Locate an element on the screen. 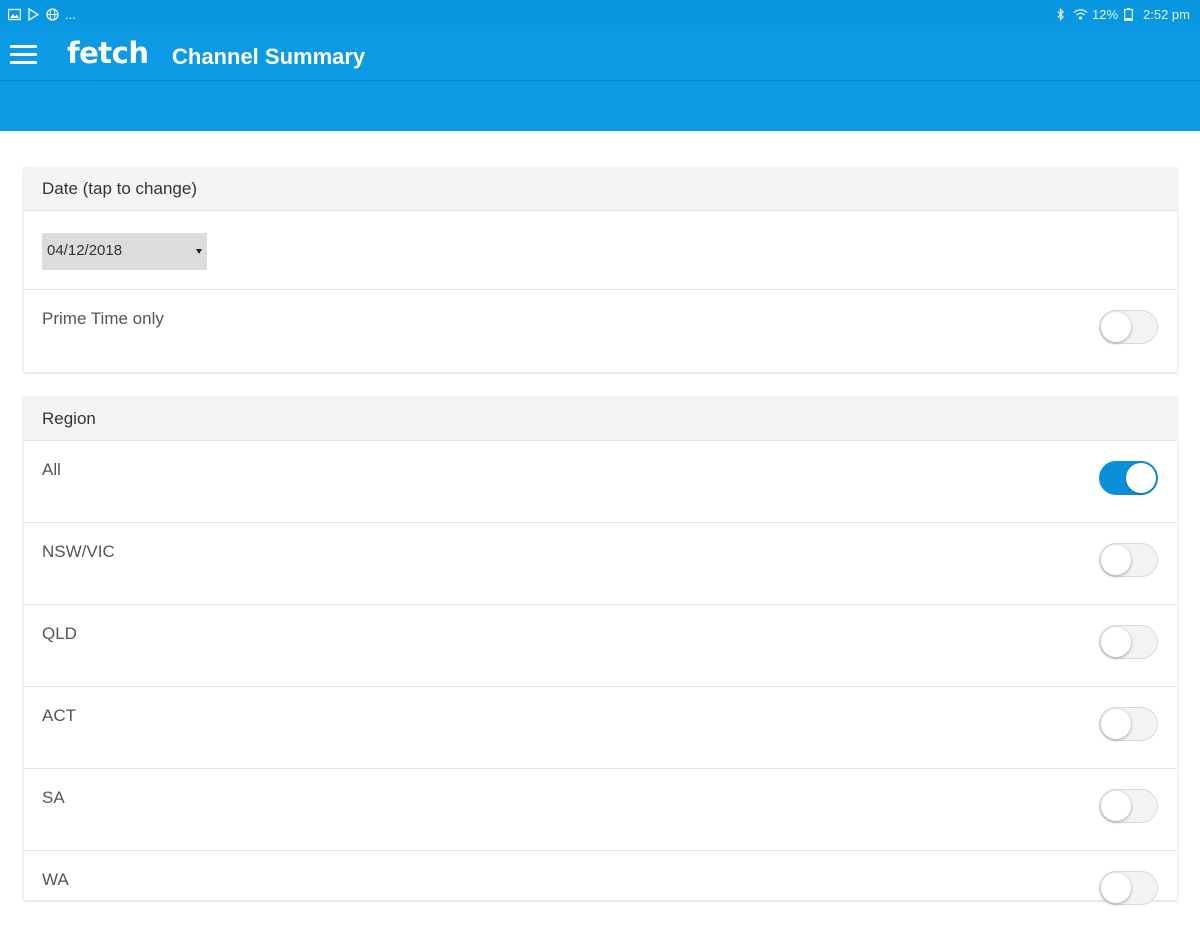 This screenshot has height=933, width=1200. header-extension is located at coordinates (600, 106).